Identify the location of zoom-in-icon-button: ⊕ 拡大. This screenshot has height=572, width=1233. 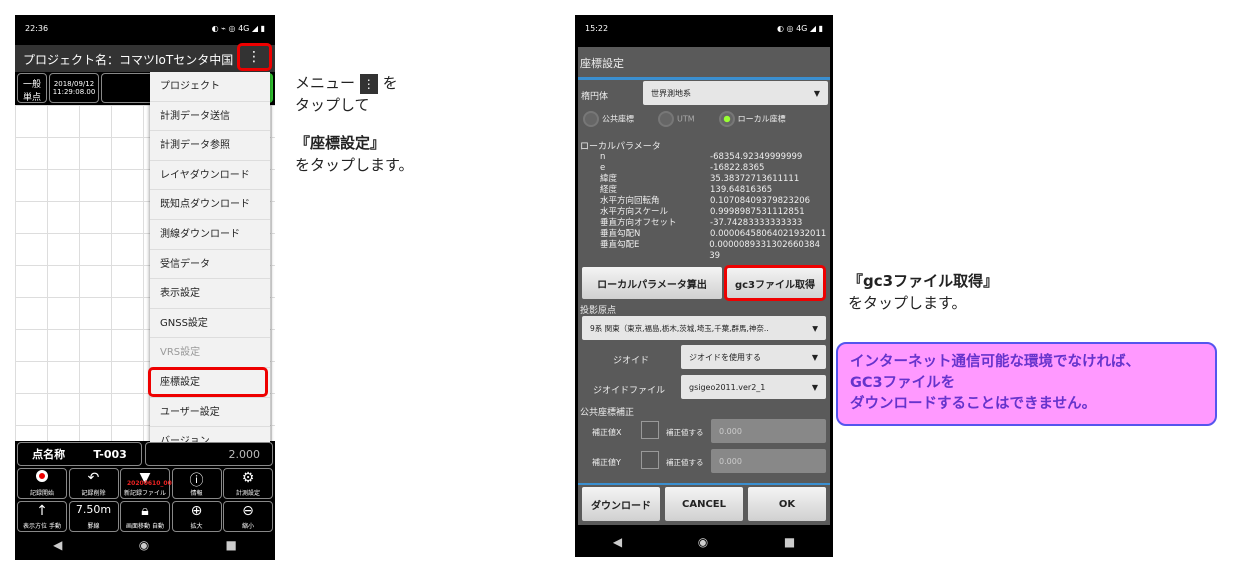
(196, 516).